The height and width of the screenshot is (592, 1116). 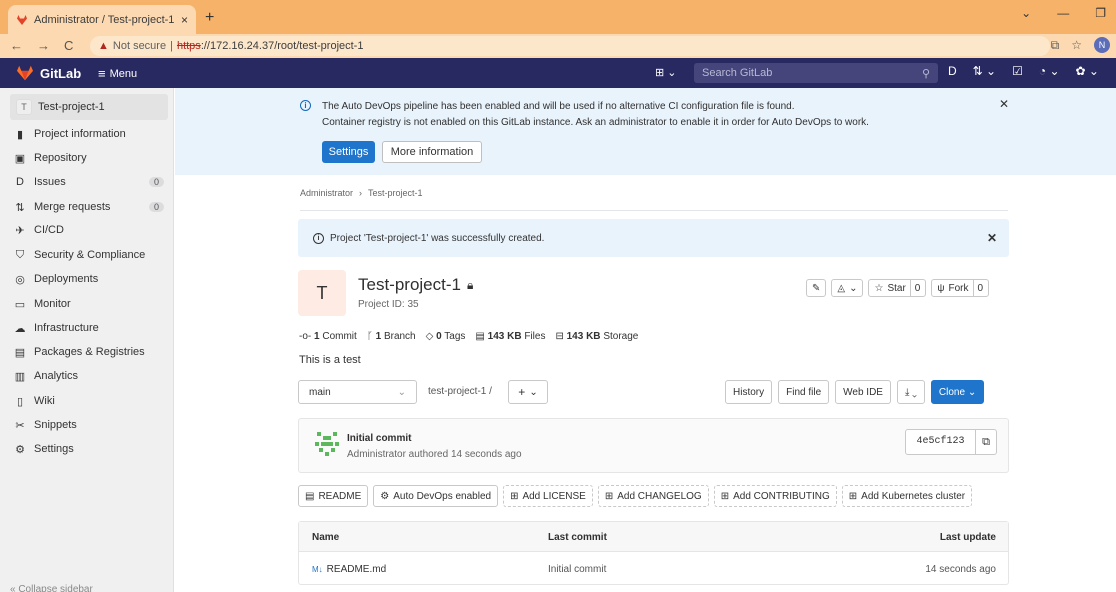 I want to click on files-table-header, so click(x=653, y=537).